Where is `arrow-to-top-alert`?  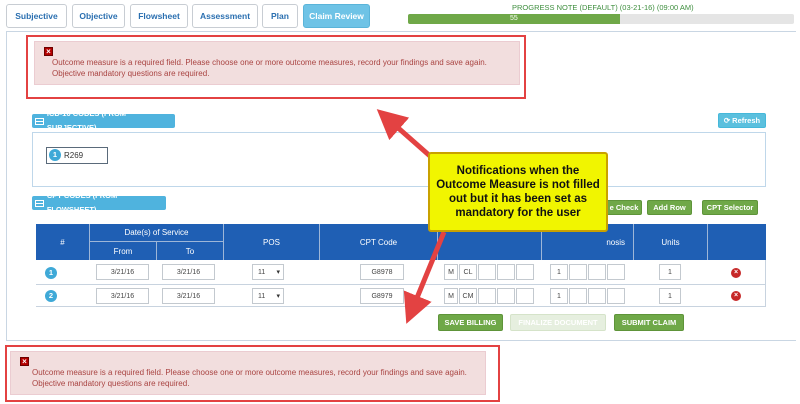
arrow-to-top-alert is located at coordinates (404, 133).